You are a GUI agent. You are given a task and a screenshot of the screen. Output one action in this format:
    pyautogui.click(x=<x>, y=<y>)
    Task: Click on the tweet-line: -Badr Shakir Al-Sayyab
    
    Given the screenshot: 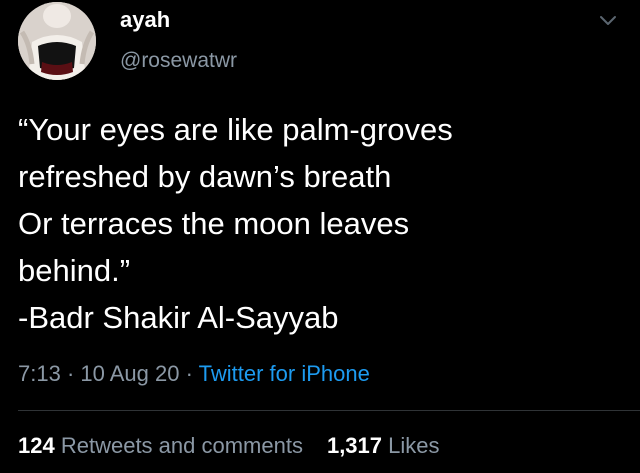 What is the action you would take?
    pyautogui.click(x=178, y=317)
    